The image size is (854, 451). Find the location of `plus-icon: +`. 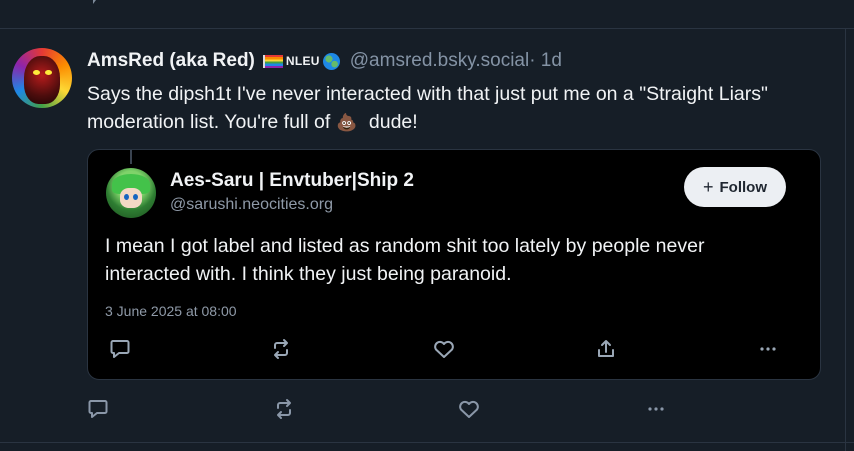

plus-icon: + is located at coordinates (708, 186).